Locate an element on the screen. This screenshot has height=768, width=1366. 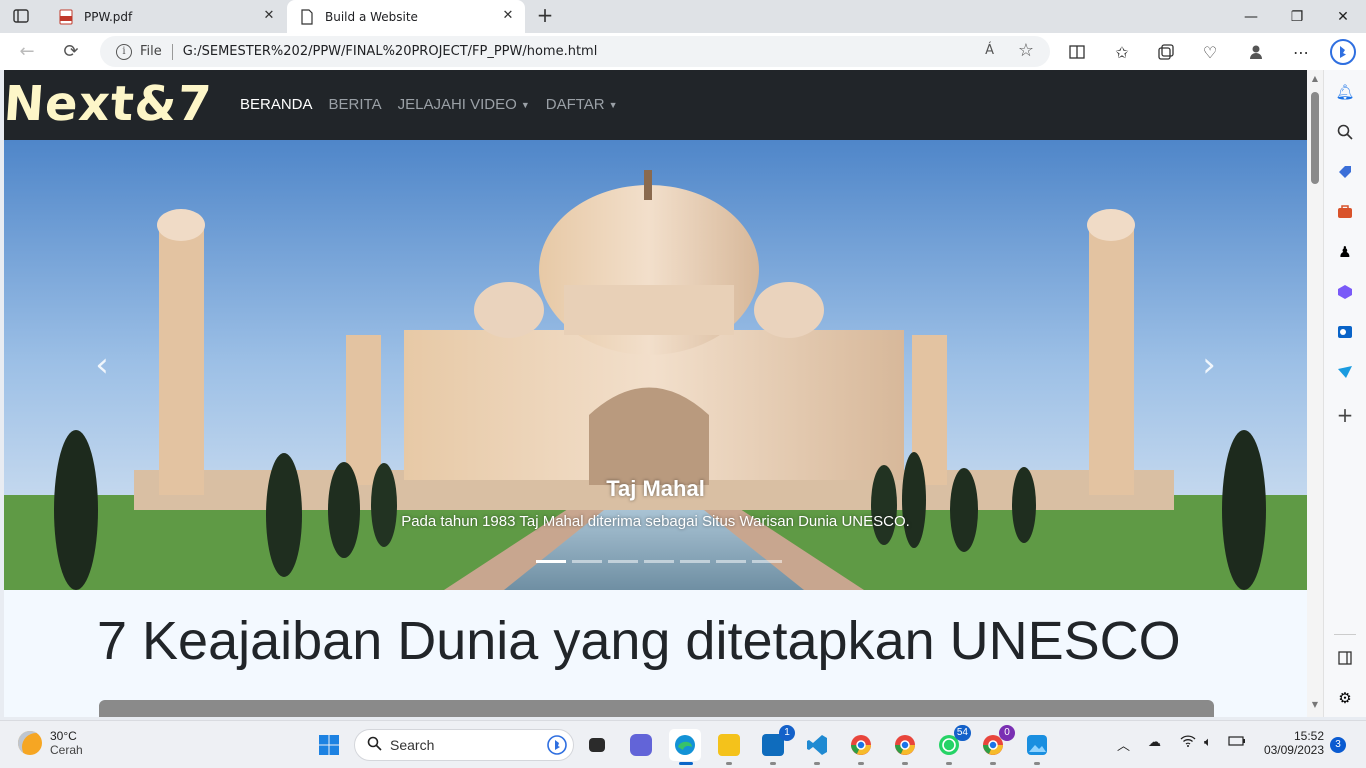
scrollbar-thumb is located at coordinates (1315, 138).